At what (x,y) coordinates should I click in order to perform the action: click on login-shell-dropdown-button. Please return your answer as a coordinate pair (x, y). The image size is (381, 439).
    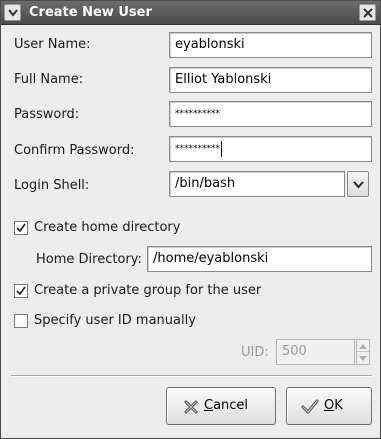
    Looking at the image, I should click on (358, 184).